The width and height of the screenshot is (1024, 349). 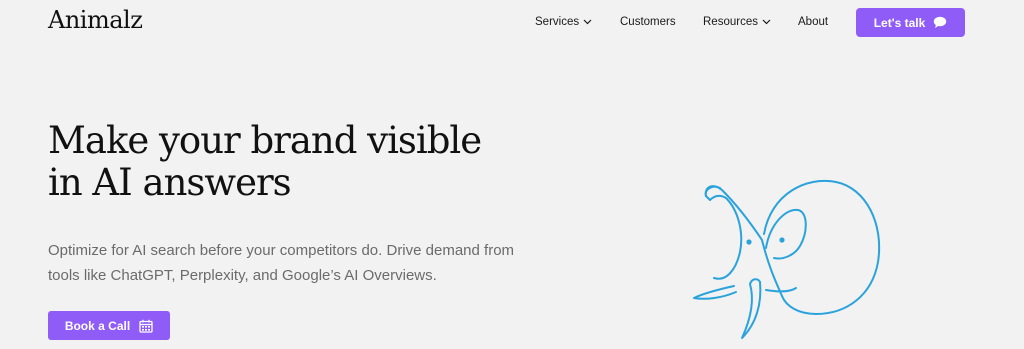 What do you see at coordinates (146, 326) in the screenshot?
I see `calendar-icon` at bounding box center [146, 326].